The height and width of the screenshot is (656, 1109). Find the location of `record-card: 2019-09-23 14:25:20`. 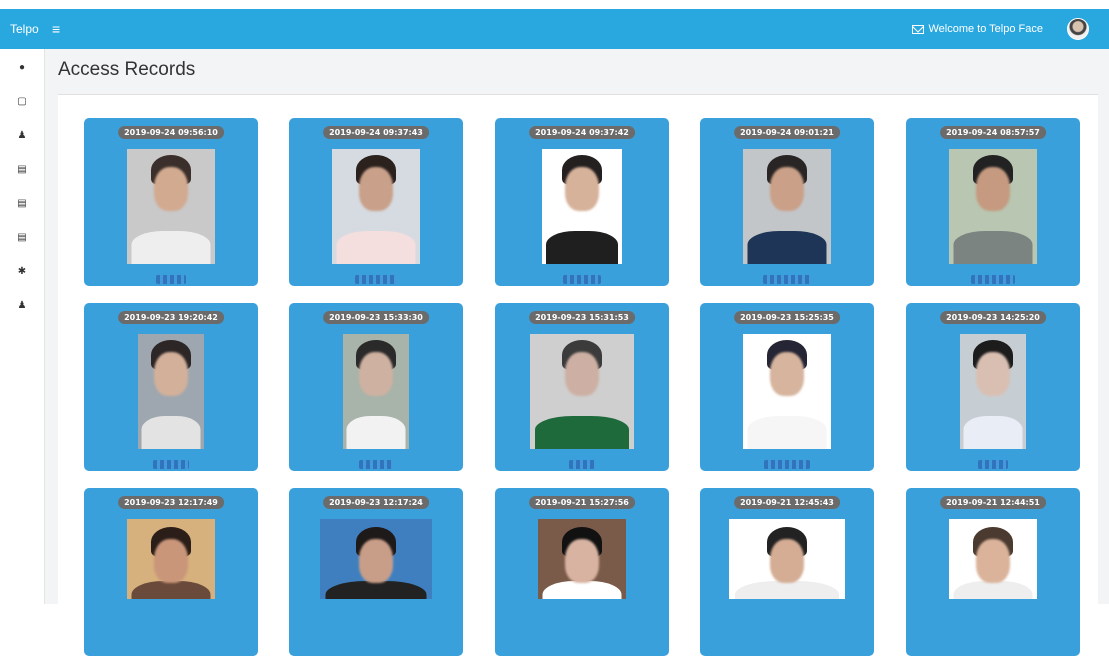

record-card: 2019-09-23 14:25:20 is located at coordinates (993, 387).